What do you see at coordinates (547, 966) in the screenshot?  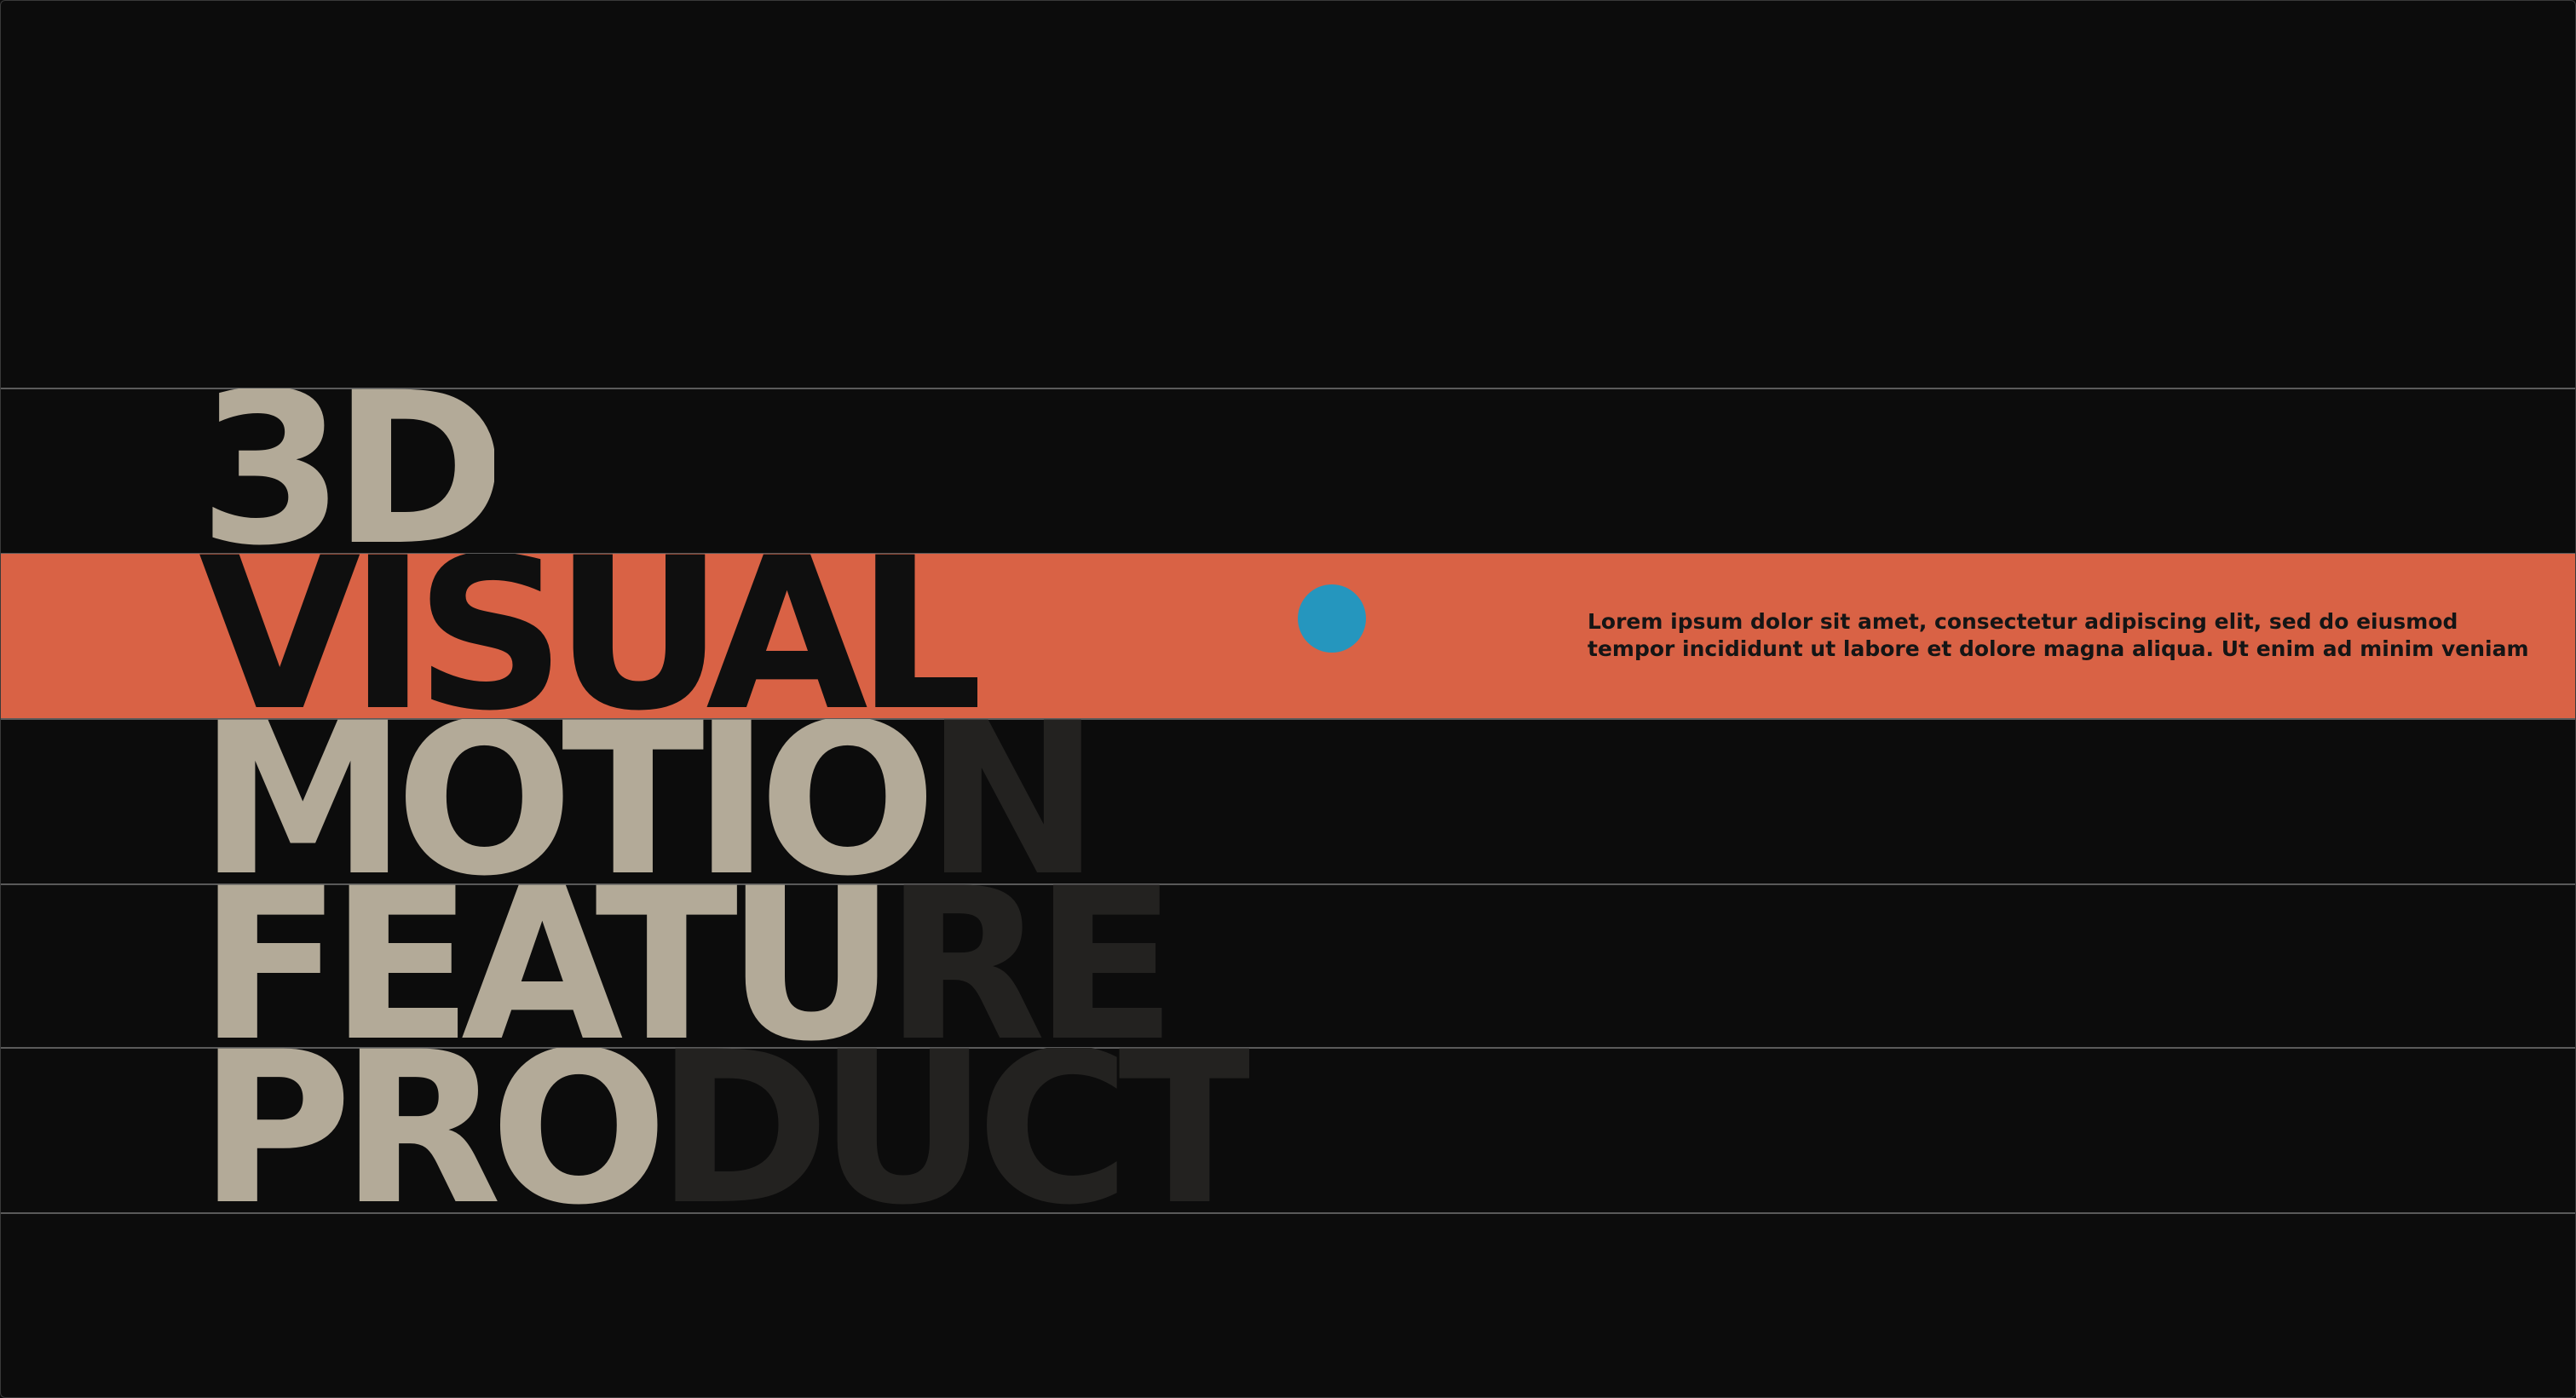 I see `headline-solid-text: FEATU` at bounding box center [547, 966].